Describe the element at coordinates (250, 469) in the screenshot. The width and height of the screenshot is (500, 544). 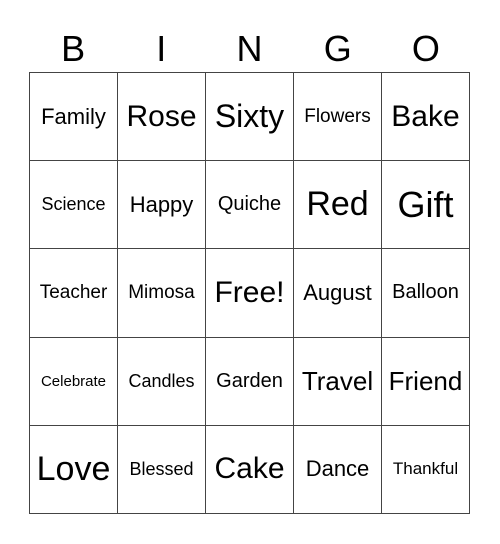
I see `bingo-cell: Cake` at that location.